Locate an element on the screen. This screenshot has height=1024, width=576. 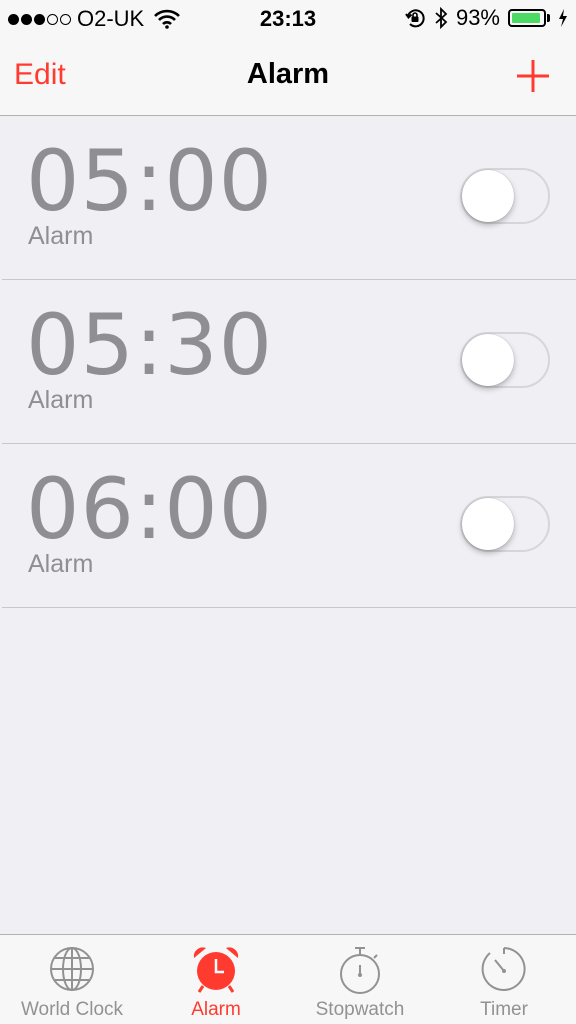
stopwatch-icon is located at coordinates (360, 970).